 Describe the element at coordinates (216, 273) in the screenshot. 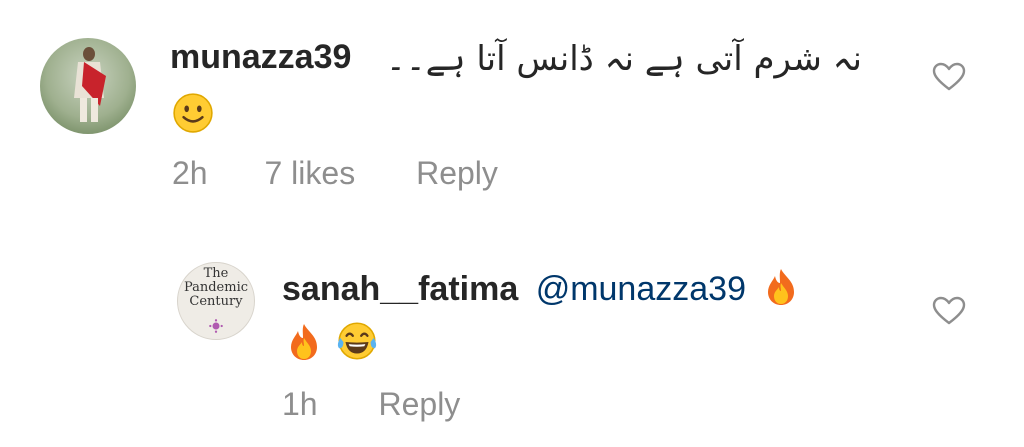

I see `avatar-book-line: The` at that location.